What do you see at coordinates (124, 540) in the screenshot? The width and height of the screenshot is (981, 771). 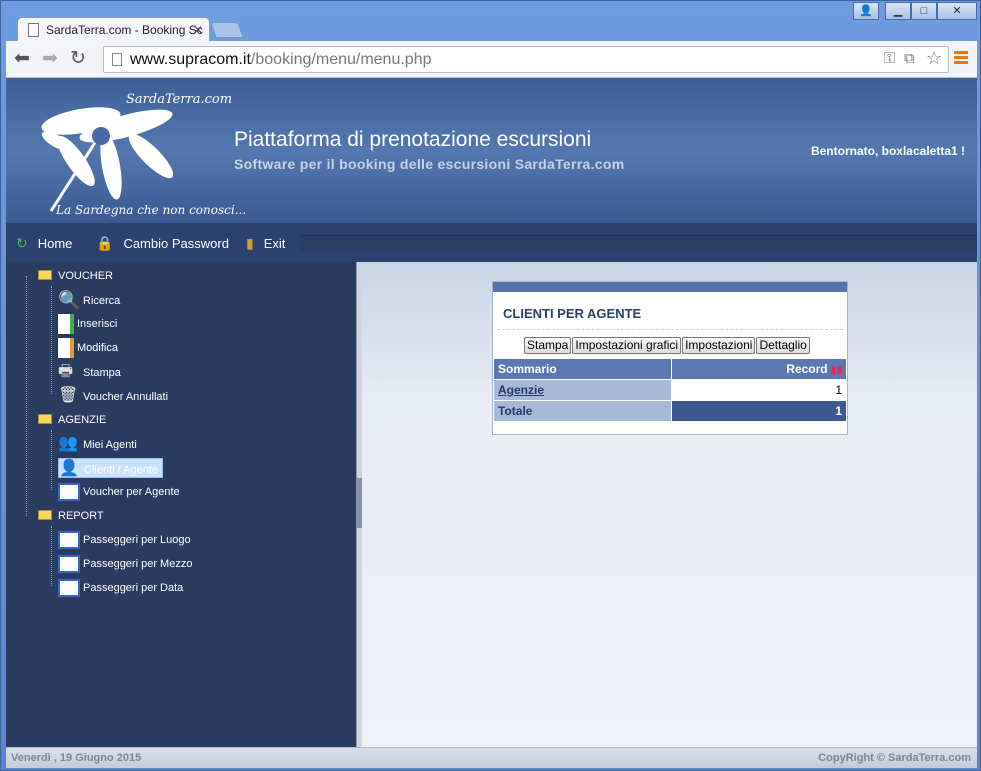 I see `tree-item-passeggeri-luogo: Passeggeri per Luogo` at bounding box center [124, 540].